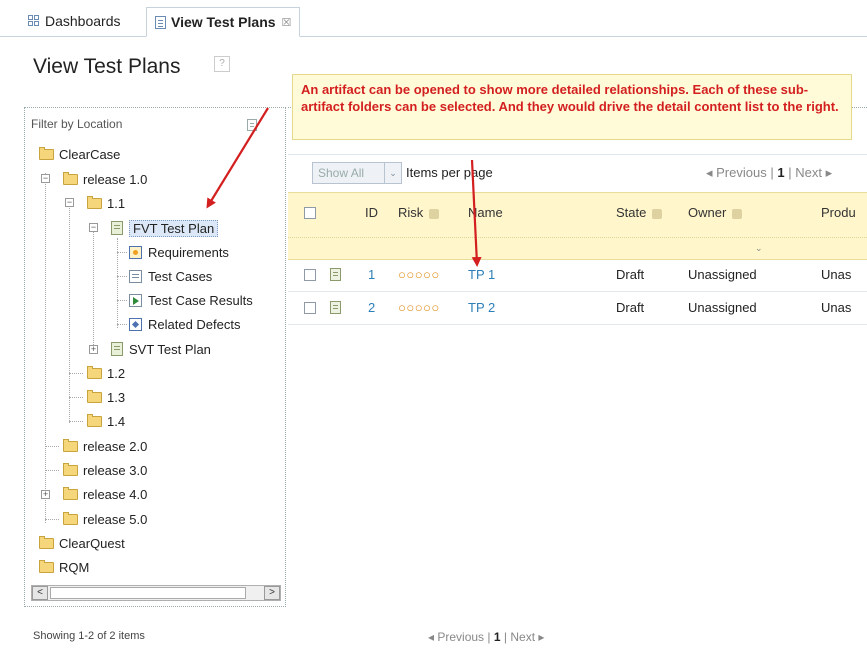 Image resolution: width=867 pixels, height=652 pixels. Describe the element at coordinates (135, 276) in the screenshot. I see `test-cases-icon` at that location.